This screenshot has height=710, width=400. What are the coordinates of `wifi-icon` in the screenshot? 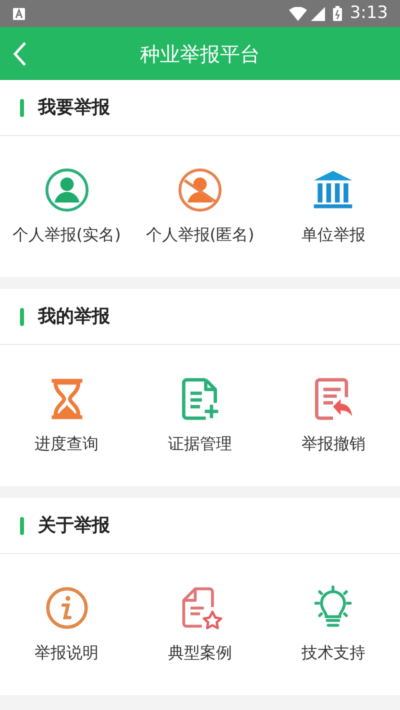 It's located at (297, 13).